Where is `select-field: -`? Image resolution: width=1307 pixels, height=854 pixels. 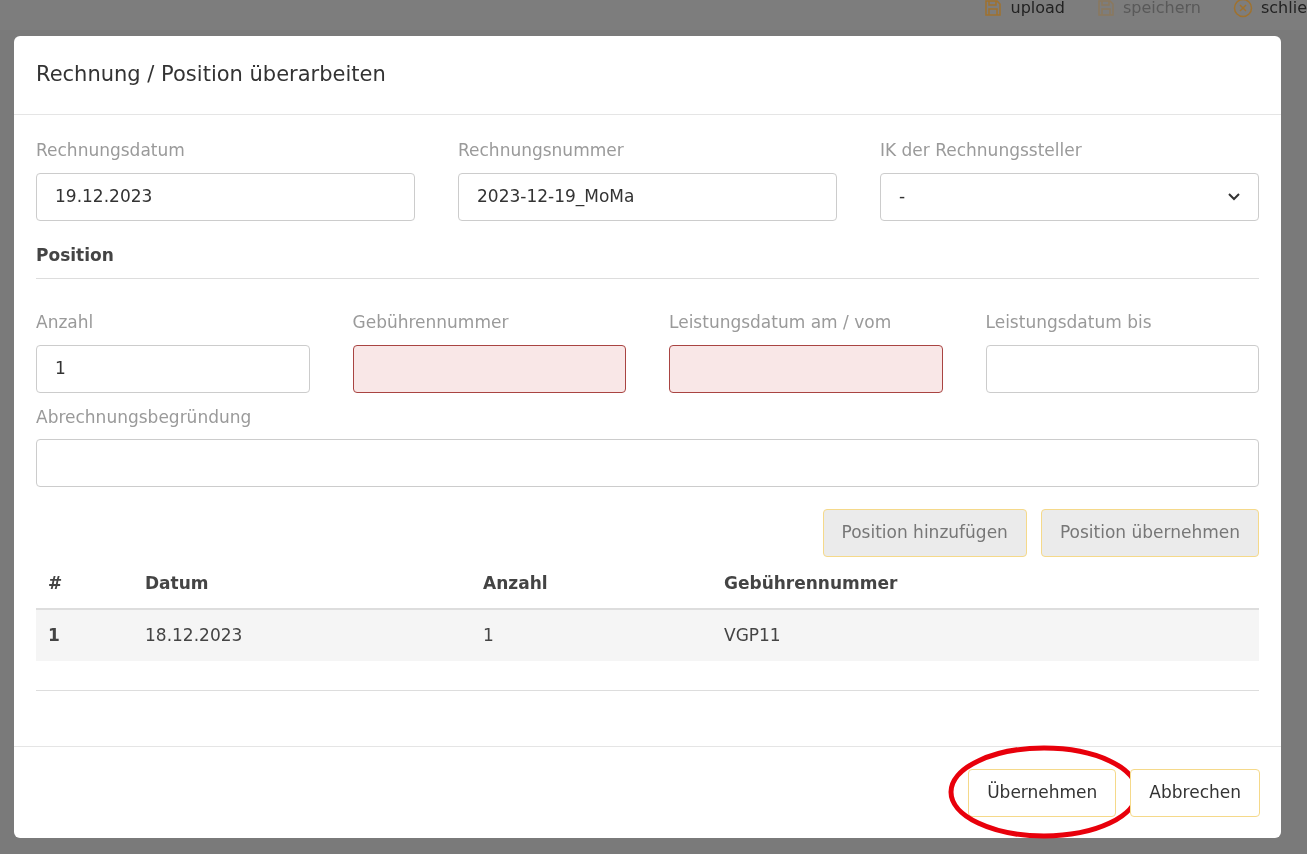 select-field: - is located at coordinates (1069, 196).